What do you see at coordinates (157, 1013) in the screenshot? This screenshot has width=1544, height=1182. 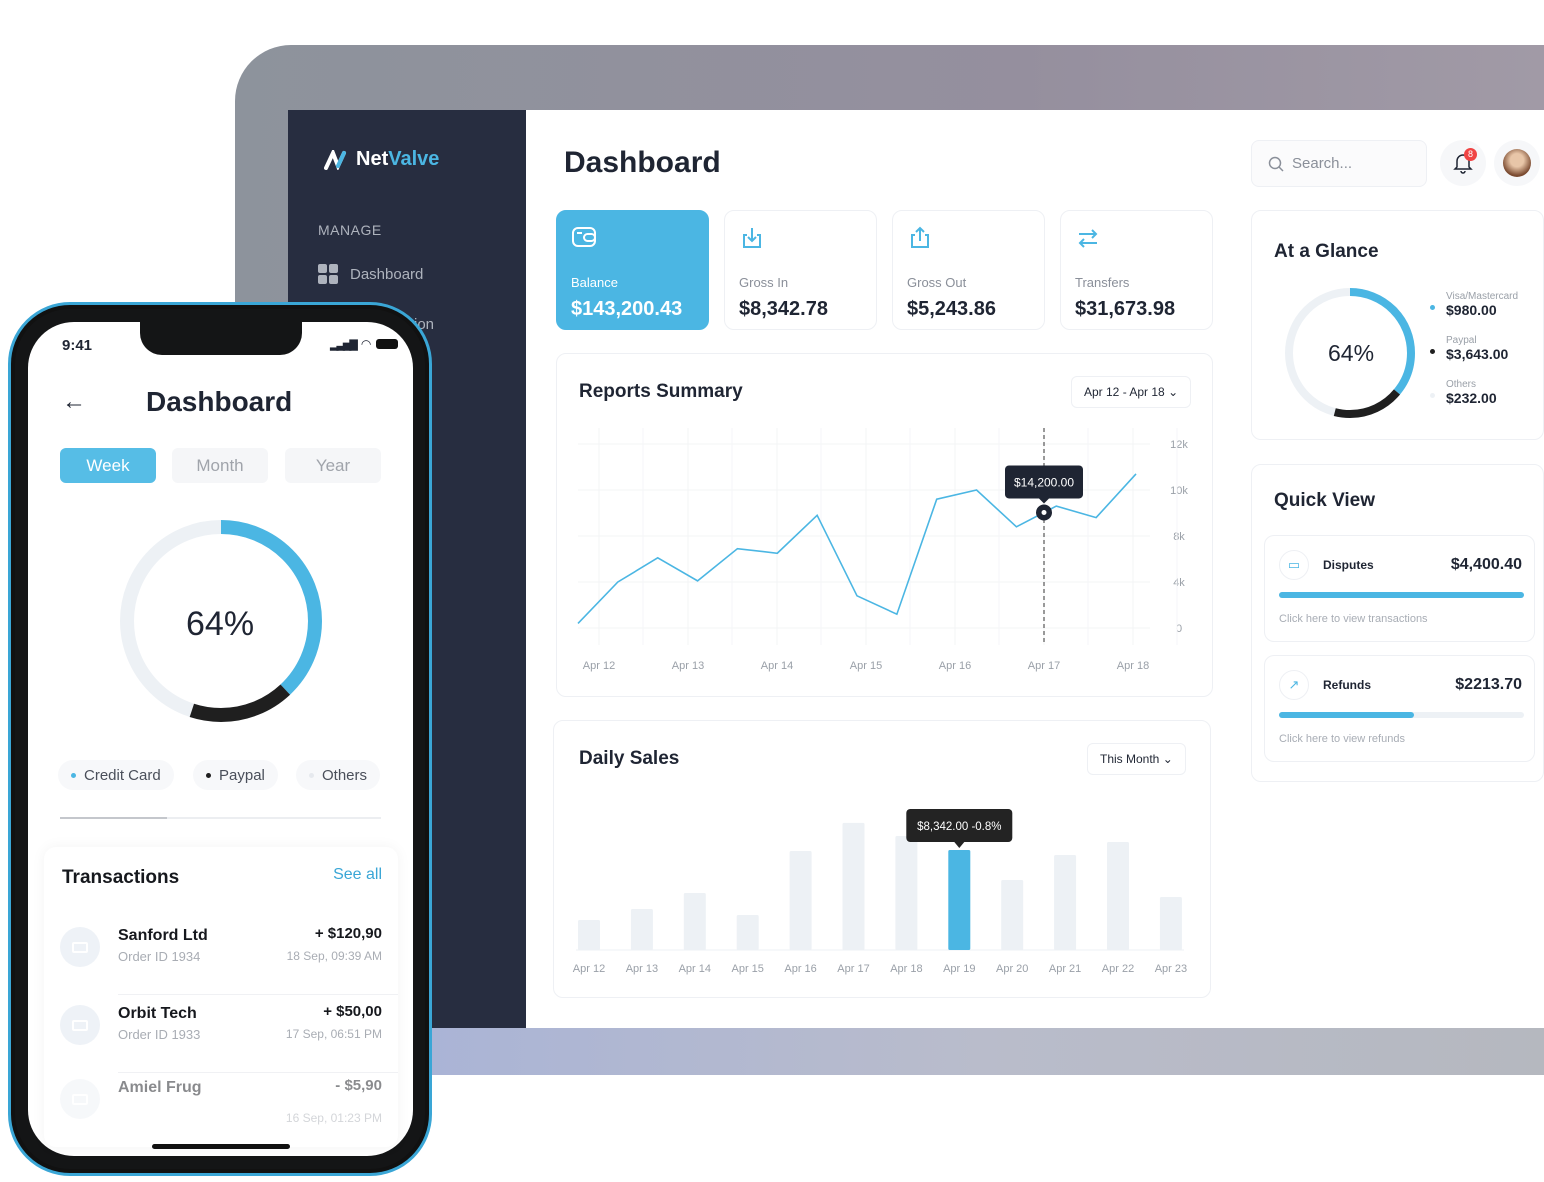 I see `transaction-name: Orbit Tech` at bounding box center [157, 1013].